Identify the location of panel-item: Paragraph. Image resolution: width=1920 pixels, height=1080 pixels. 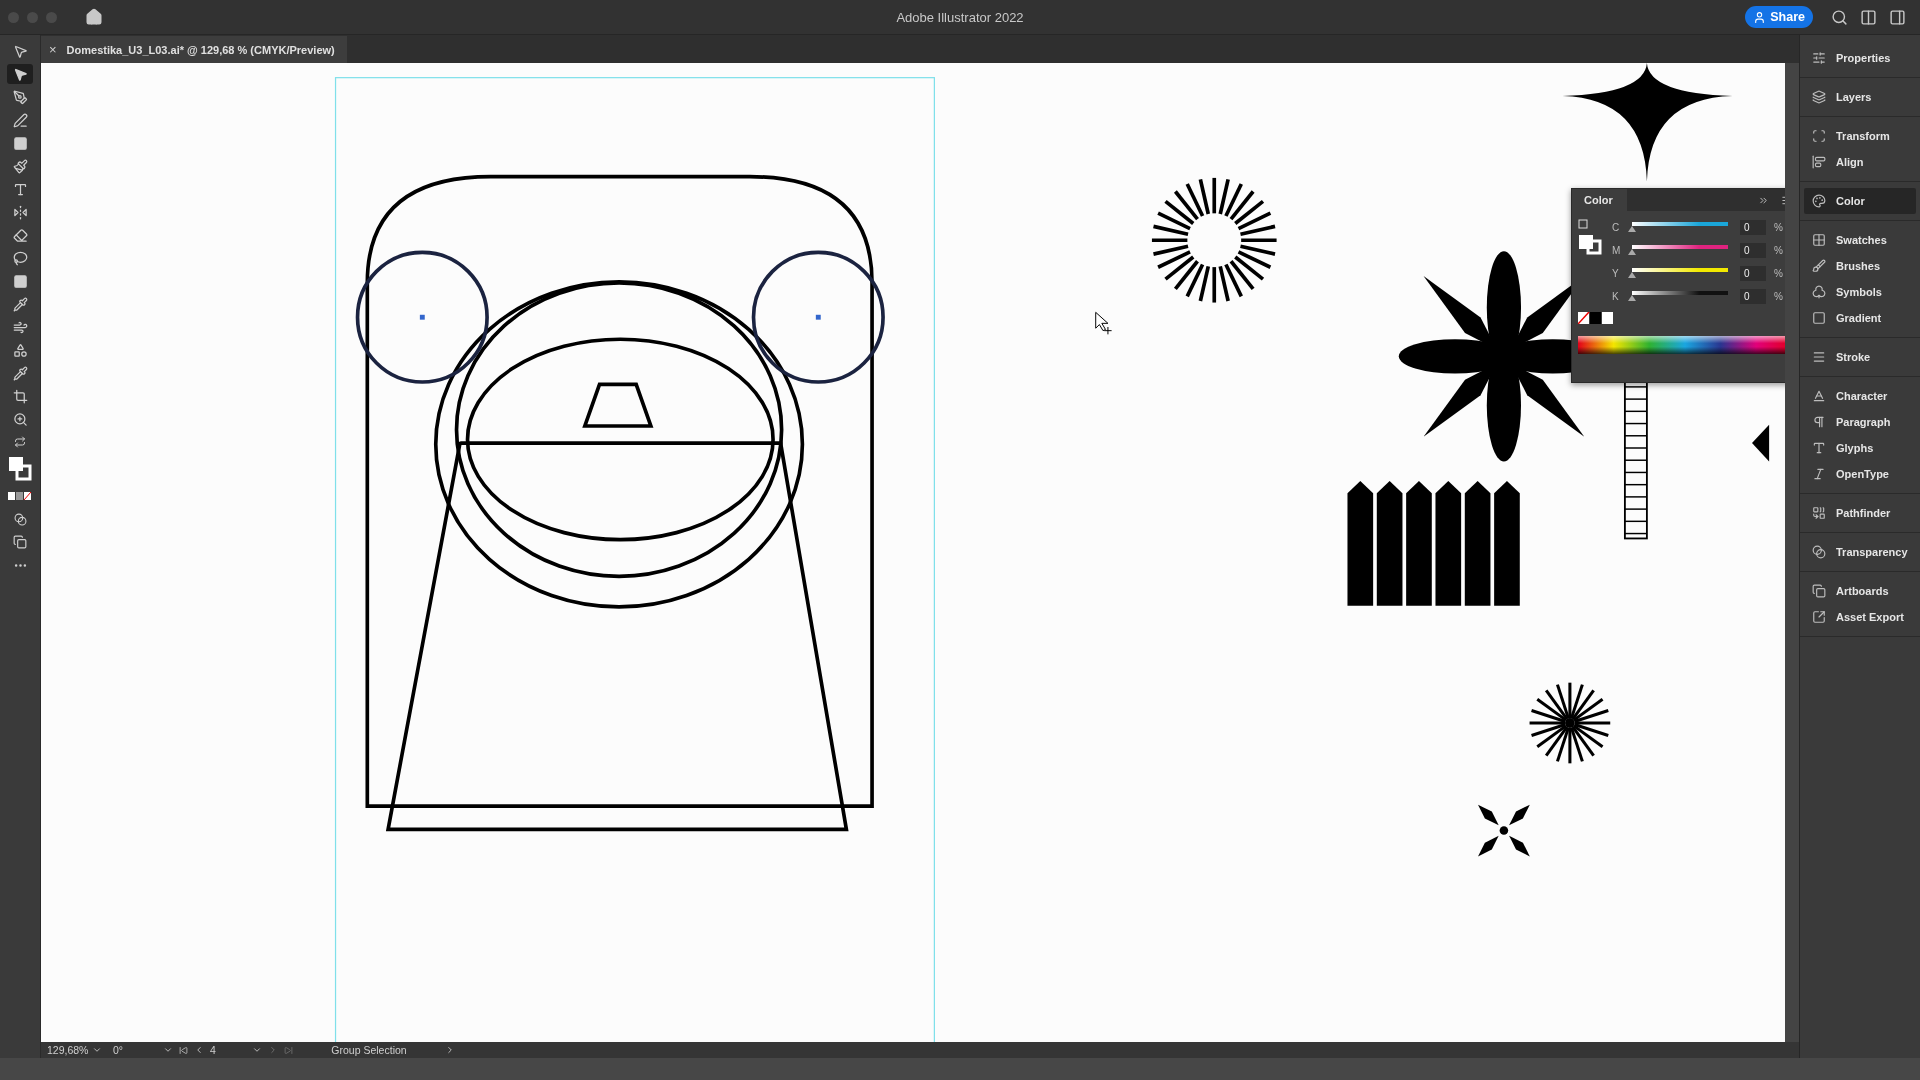
(1860, 422).